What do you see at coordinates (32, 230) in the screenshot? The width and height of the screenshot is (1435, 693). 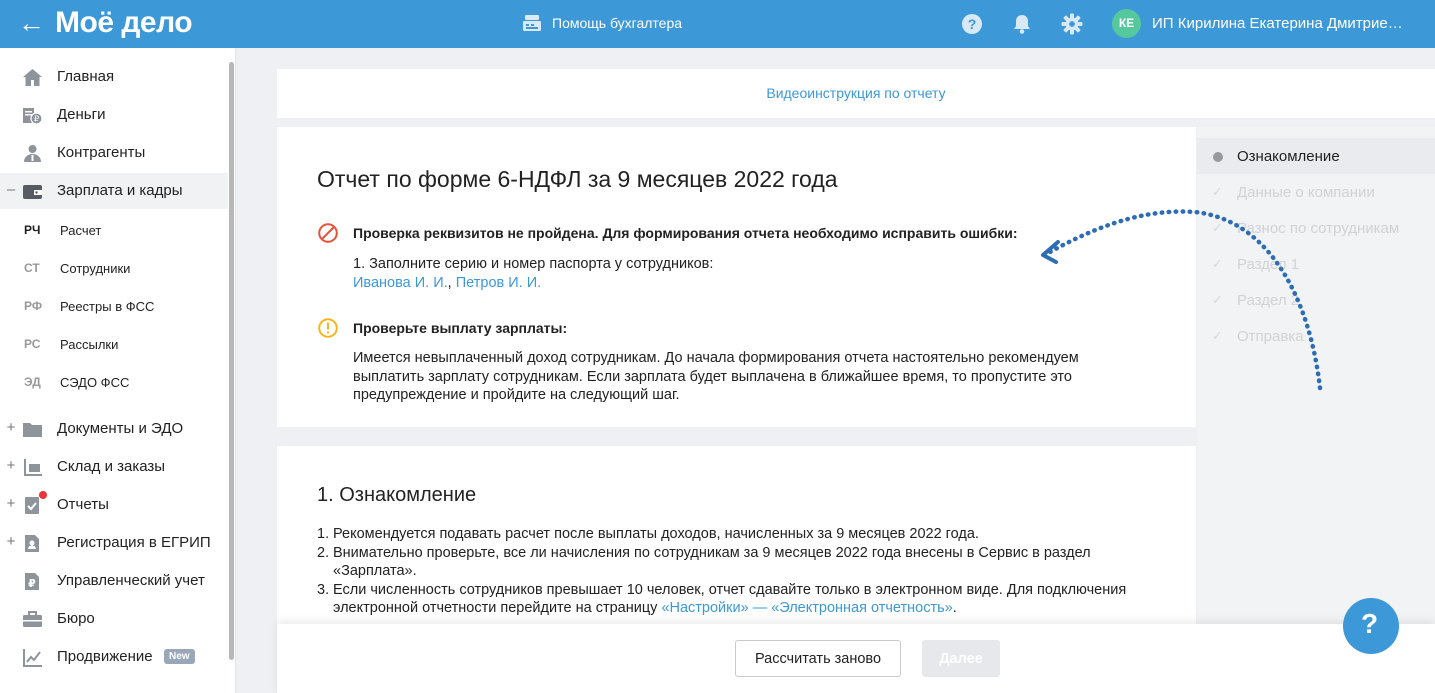 I see `subitem-abbr: РЧ` at bounding box center [32, 230].